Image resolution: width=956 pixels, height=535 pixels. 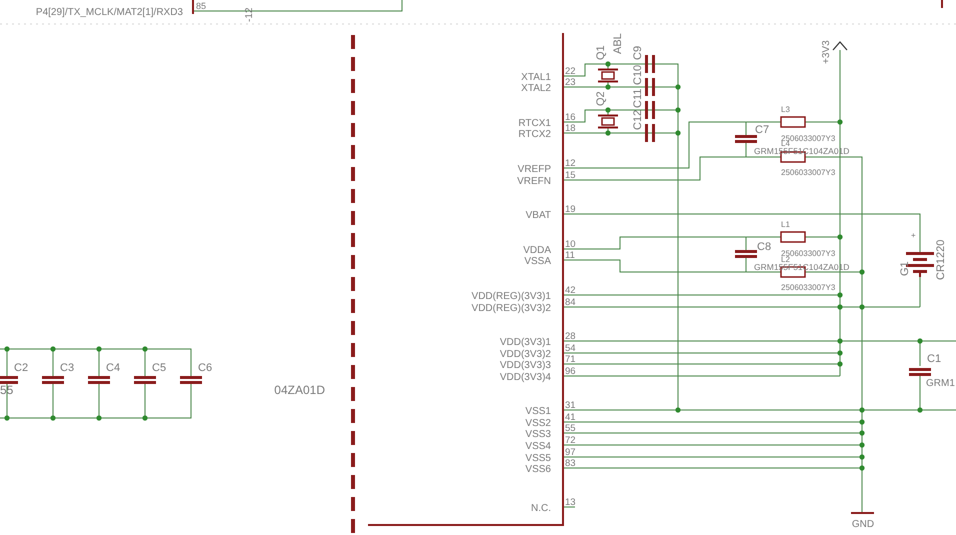 What do you see at coordinates (570, 255) in the screenshot?
I see `pin-number: 11` at bounding box center [570, 255].